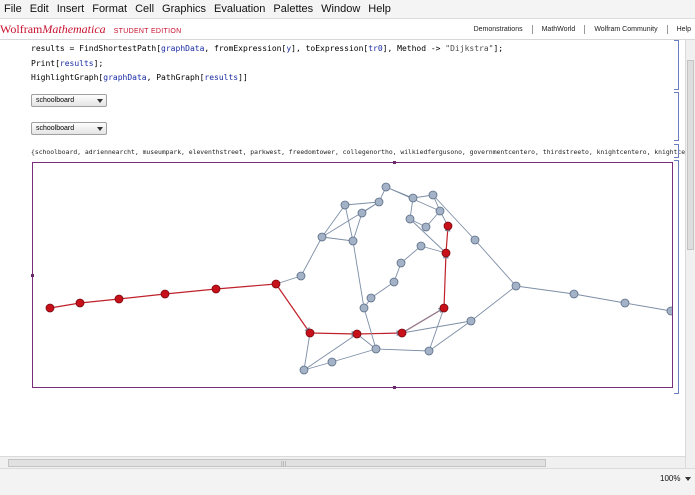 Image resolution: width=695 pixels, height=495 pixels. What do you see at coordinates (239, 9) in the screenshot?
I see `menu-evaluation: Evaluation` at bounding box center [239, 9].